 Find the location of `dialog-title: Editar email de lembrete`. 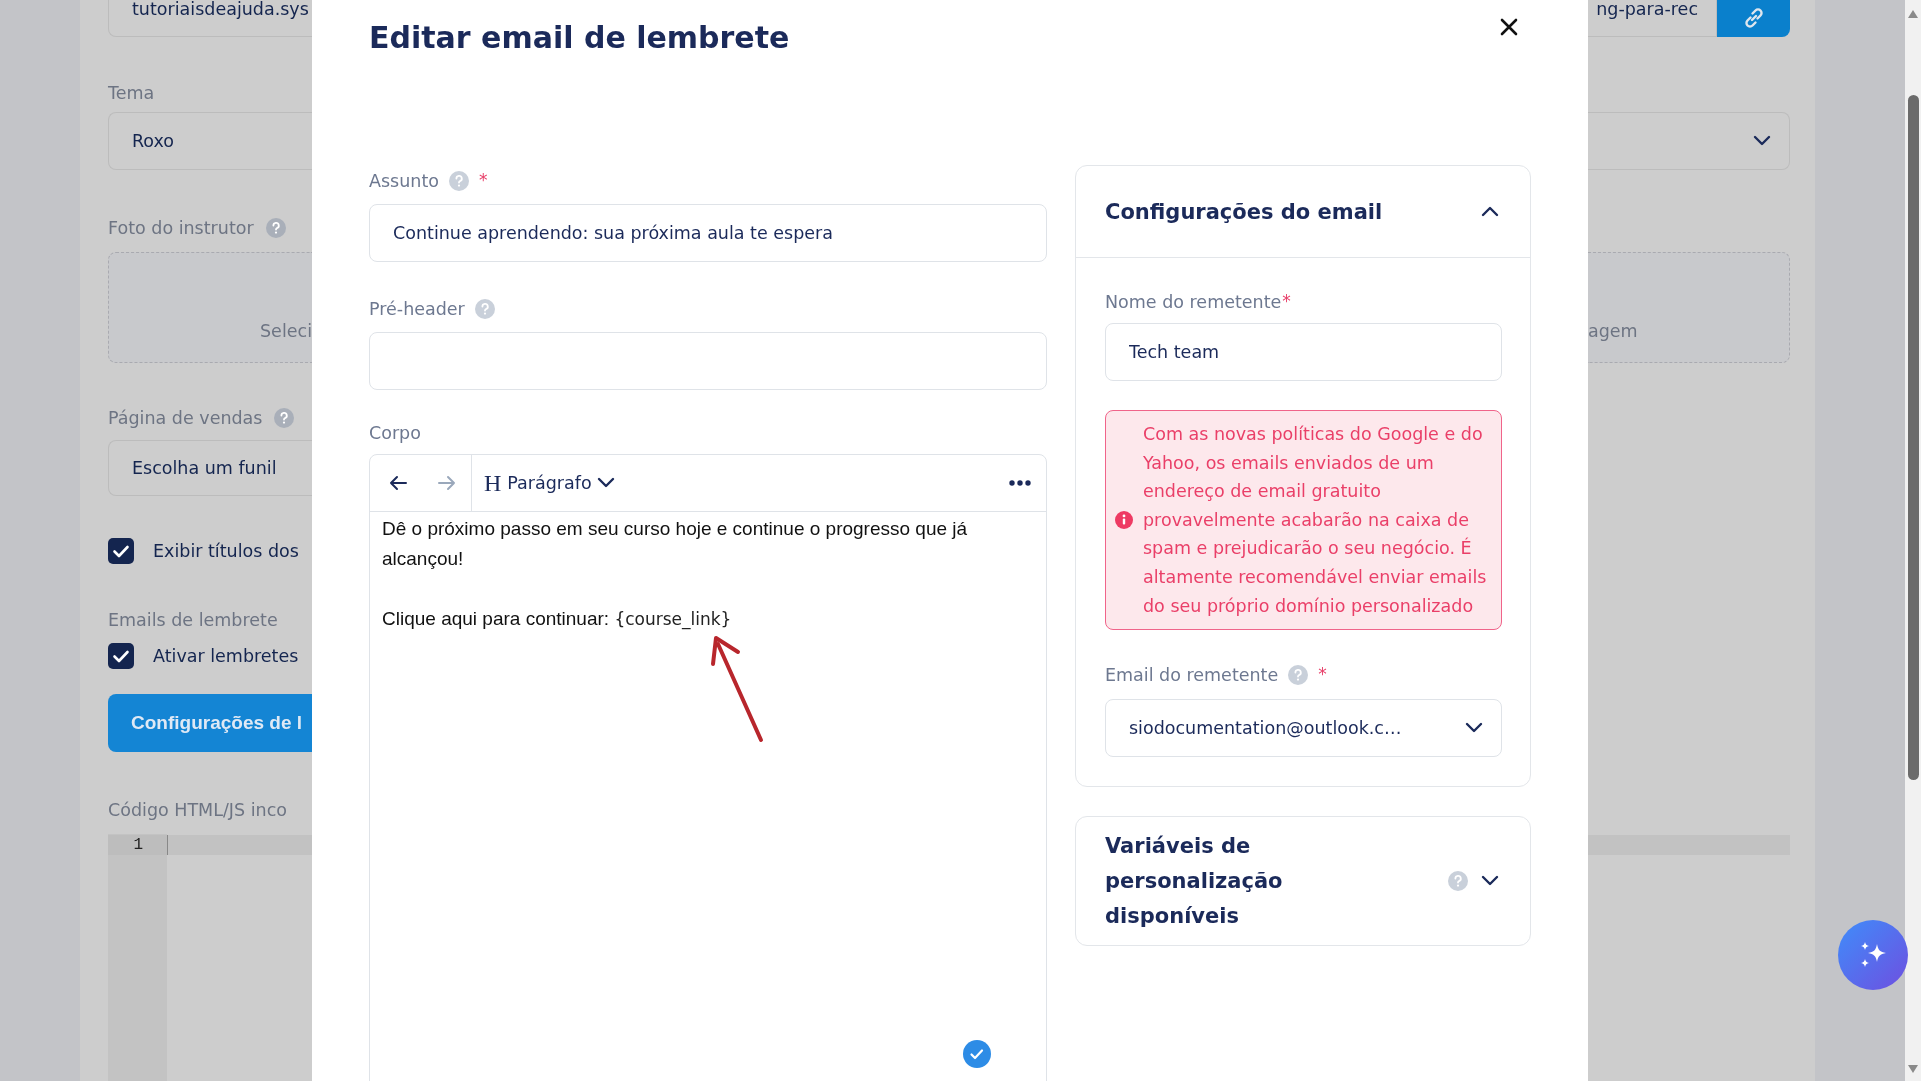

dialog-title: Editar email de lembrete is located at coordinates (579, 38).